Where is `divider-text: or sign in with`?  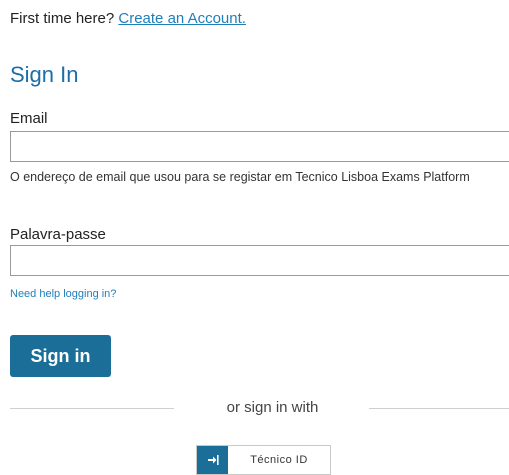
divider-text: or sign in with is located at coordinates (272, 407).